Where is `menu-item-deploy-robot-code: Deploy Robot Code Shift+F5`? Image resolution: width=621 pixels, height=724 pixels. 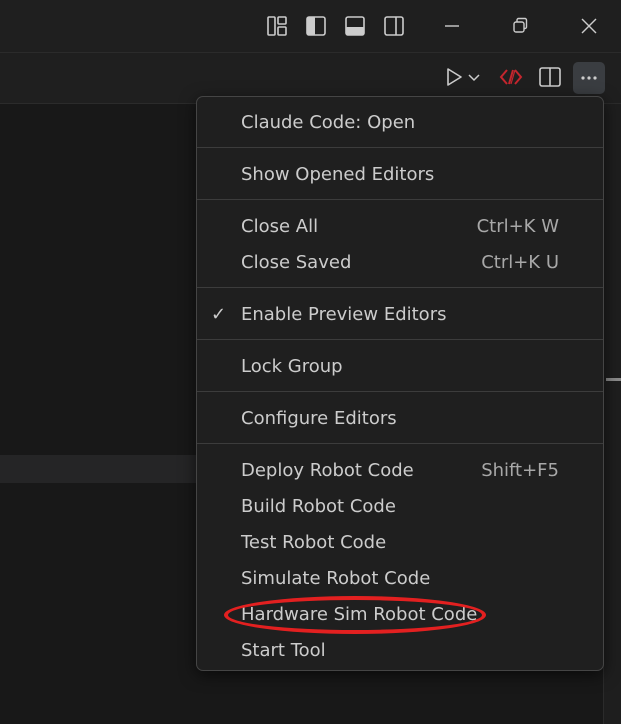
menu-item-deploy-robot-code: Deploy Robot Code Shift+F5 is located at coordinates (400, 471).